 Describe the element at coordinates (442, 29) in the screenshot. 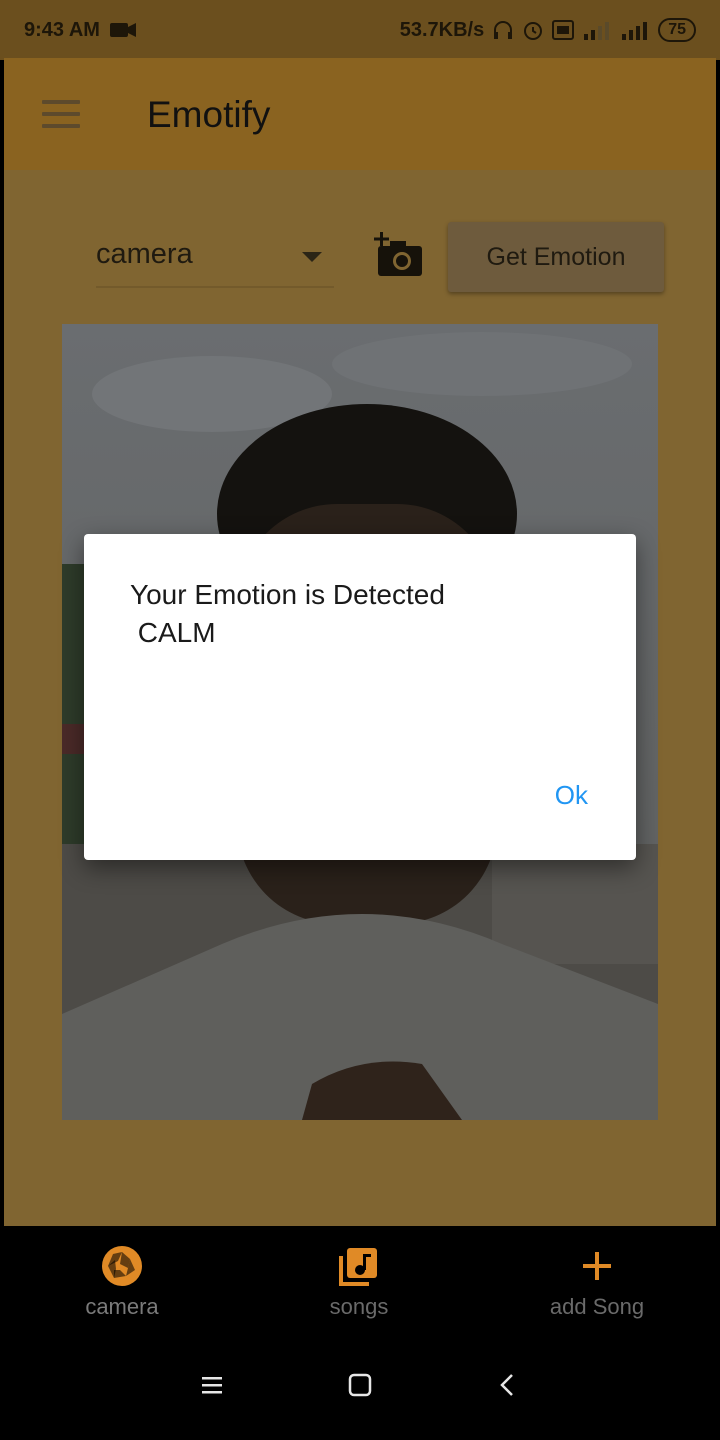

I see `network-speed: 53.7KB/s` at that location.